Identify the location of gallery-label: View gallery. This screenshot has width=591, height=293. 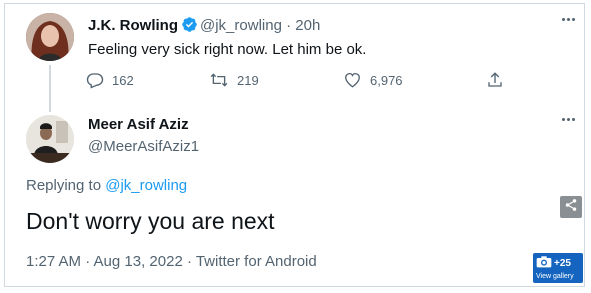
(555, 276).